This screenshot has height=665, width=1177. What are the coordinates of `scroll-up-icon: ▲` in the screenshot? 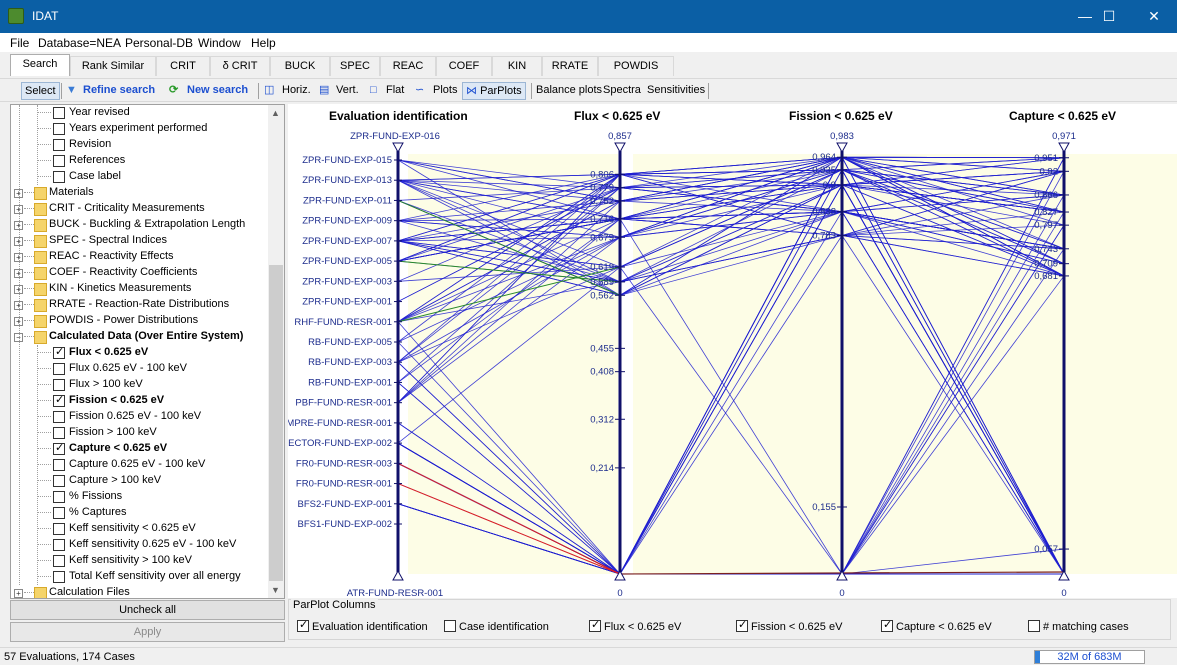 It's located at (275, 113).